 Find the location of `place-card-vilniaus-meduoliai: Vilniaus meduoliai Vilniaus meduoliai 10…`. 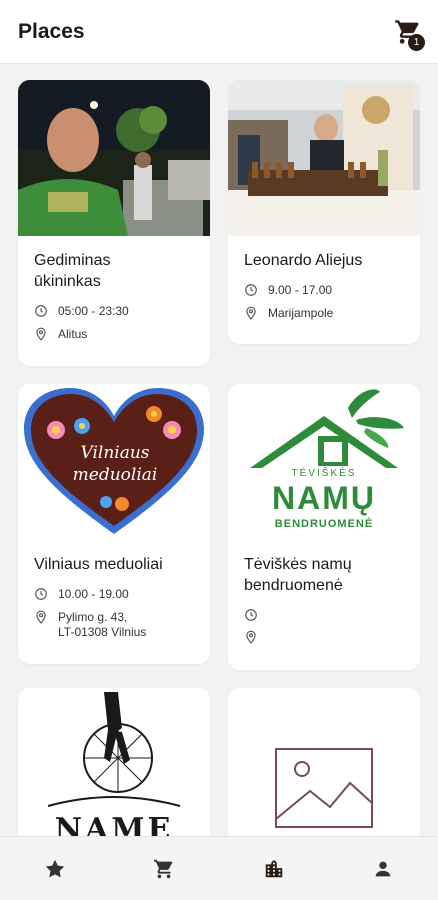

place-card-vilniaus-meduoliai: Vilniaus meduoliai Vilniaus meduoliai 10… is located at coordinates (114, 524).